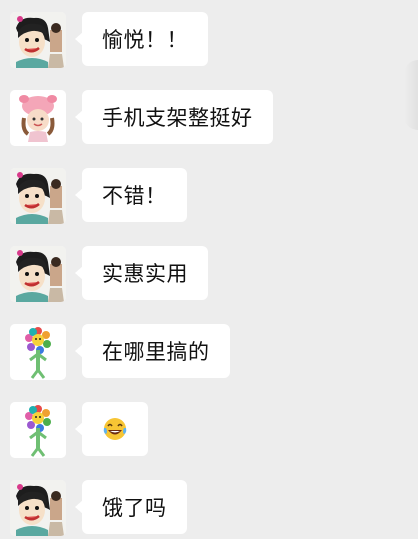 This screenshot has height=539, width=418. Describe the element at coordinates (152, 351) in the screenshot. I see `message-bubble: 在哪里搞的` at that location.